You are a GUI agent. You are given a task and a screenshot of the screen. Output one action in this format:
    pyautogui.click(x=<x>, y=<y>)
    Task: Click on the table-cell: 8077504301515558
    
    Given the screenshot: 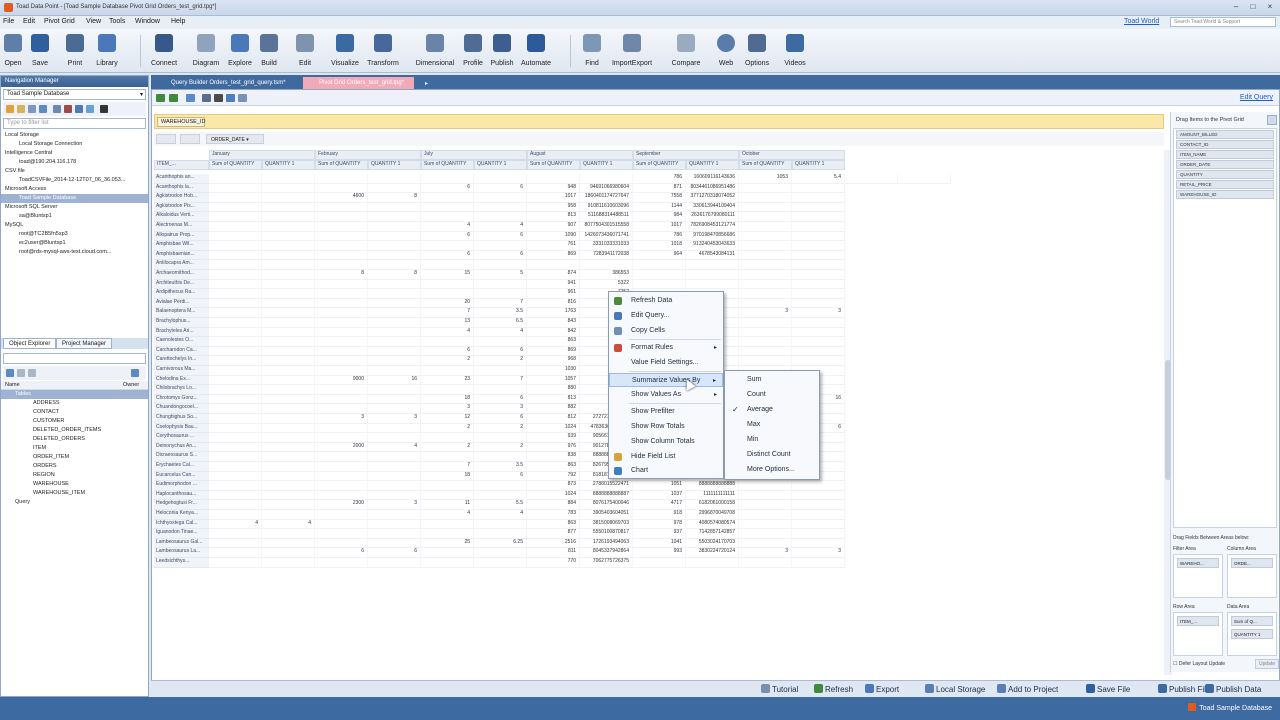 What is the action you would take?
    pyautogui.click(x=606, y=227)
    